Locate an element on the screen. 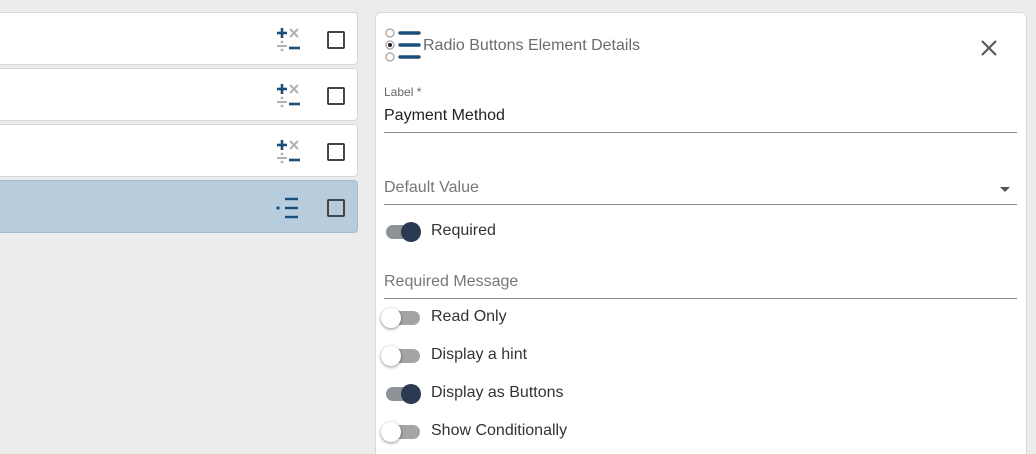  label-field: Label * Payment Method is located at coordinates (700, 108).